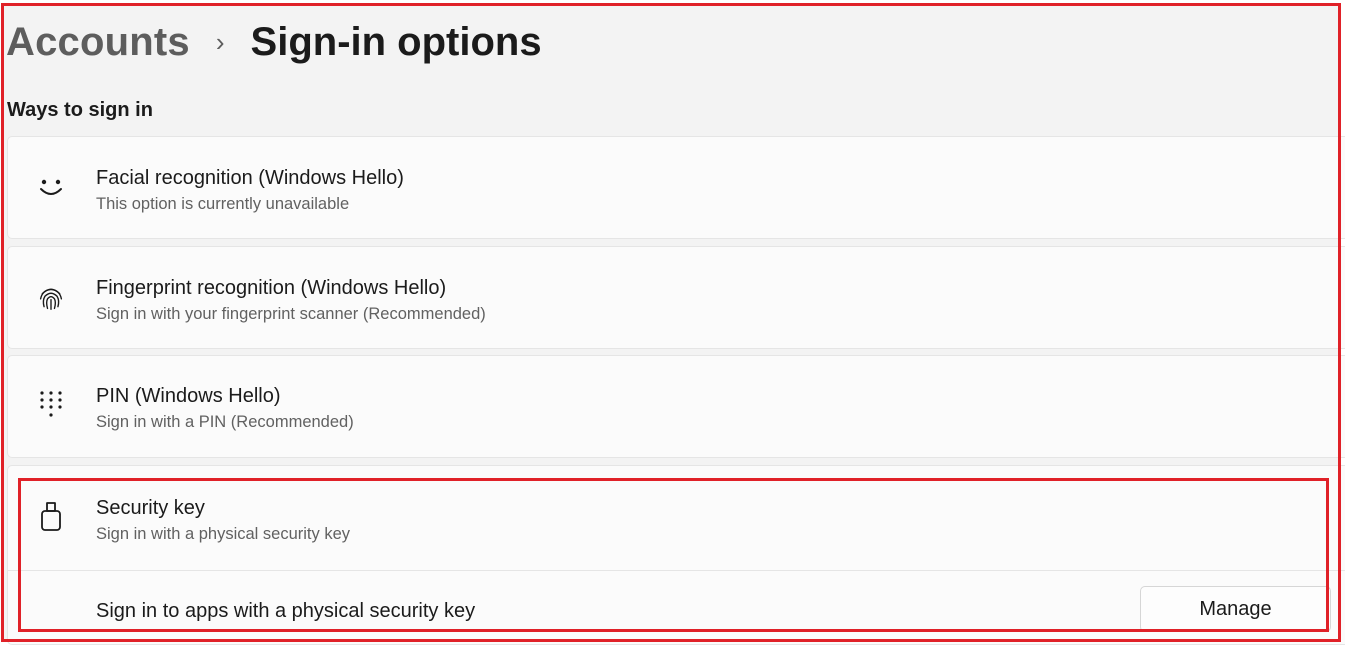 Image resolution: width=1345 pixels, height=645 pixels. What do you see at coordinates (271, 288) in the screenshot?
I see `option-title: Fingerprint recognition (Windows Hello)` at bounding box center [271, 288].